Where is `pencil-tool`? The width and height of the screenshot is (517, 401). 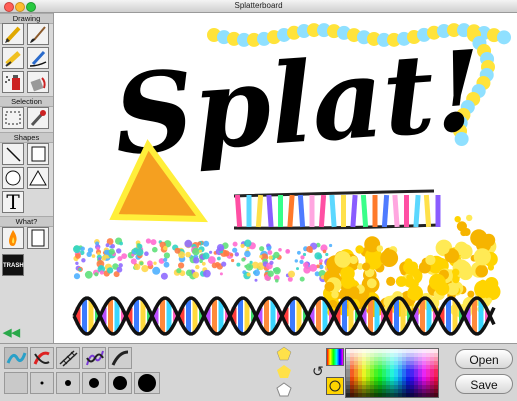 pencil-tool is located at coordinates (13, 34).